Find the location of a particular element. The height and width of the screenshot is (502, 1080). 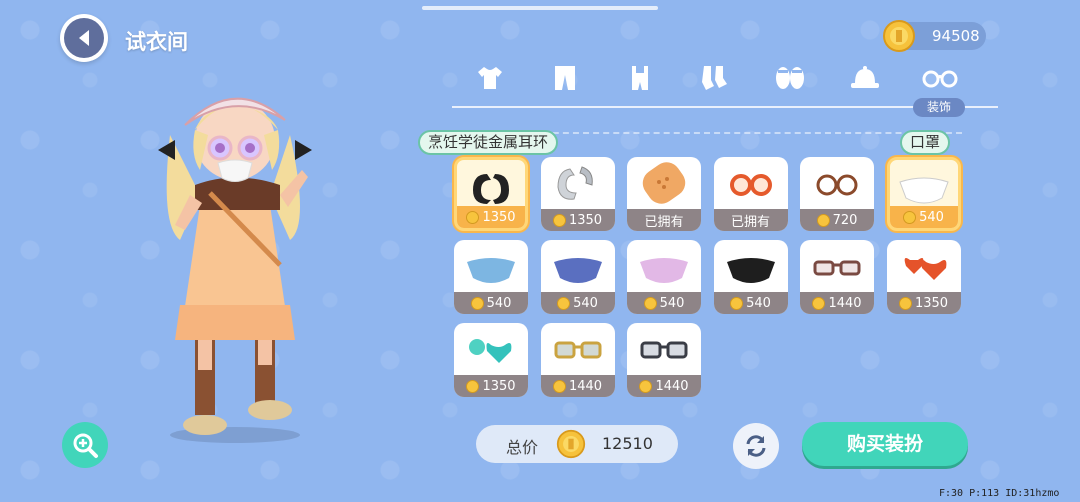

glasses-icon is located at coordinates (940, 79).